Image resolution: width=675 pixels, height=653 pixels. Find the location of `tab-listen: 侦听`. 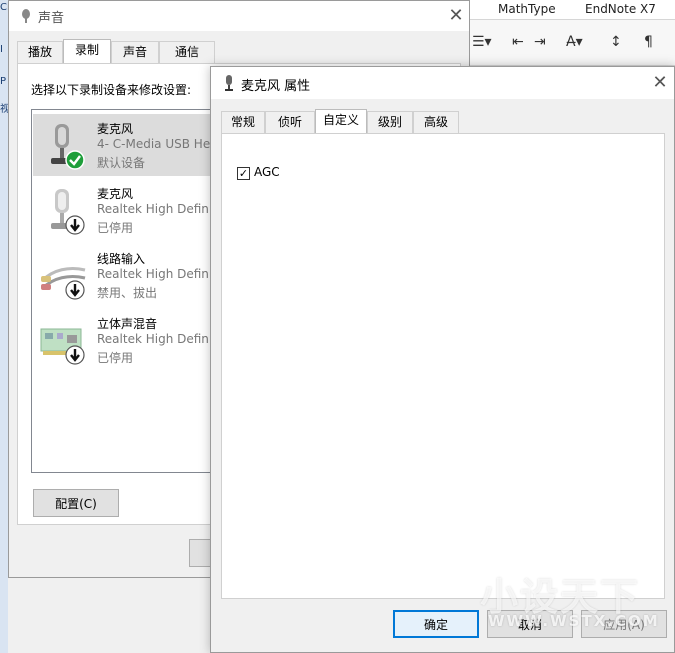

tab-listen: 侦听 is located at coordinates (290, 122).